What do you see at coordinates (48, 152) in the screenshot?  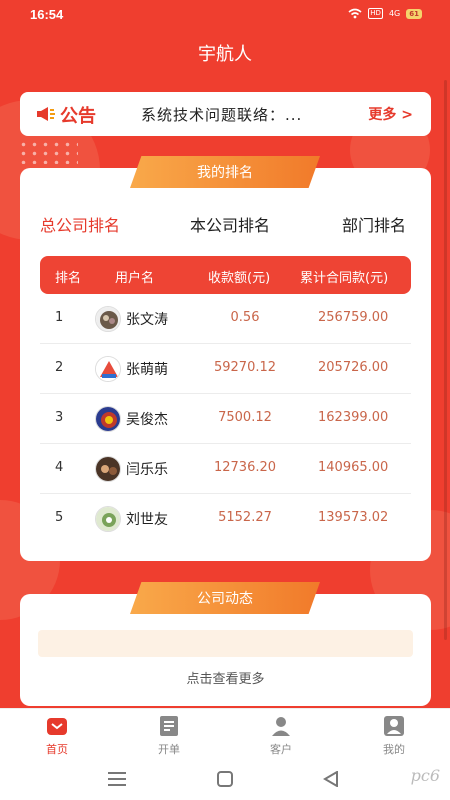 I see `decoration-dots` at bounding box center [48, 152].